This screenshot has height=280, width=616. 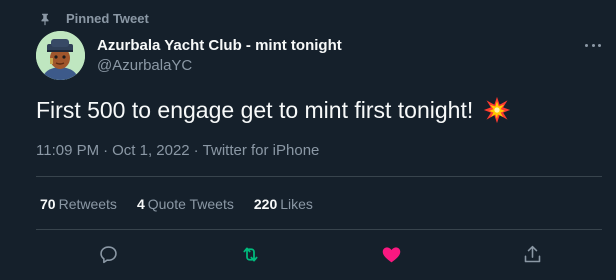 What do you see at coordinates (261, 150) in the screenshot?
I see `tweet-source: Twitter for iPhone` at bounding box center [261, 150].